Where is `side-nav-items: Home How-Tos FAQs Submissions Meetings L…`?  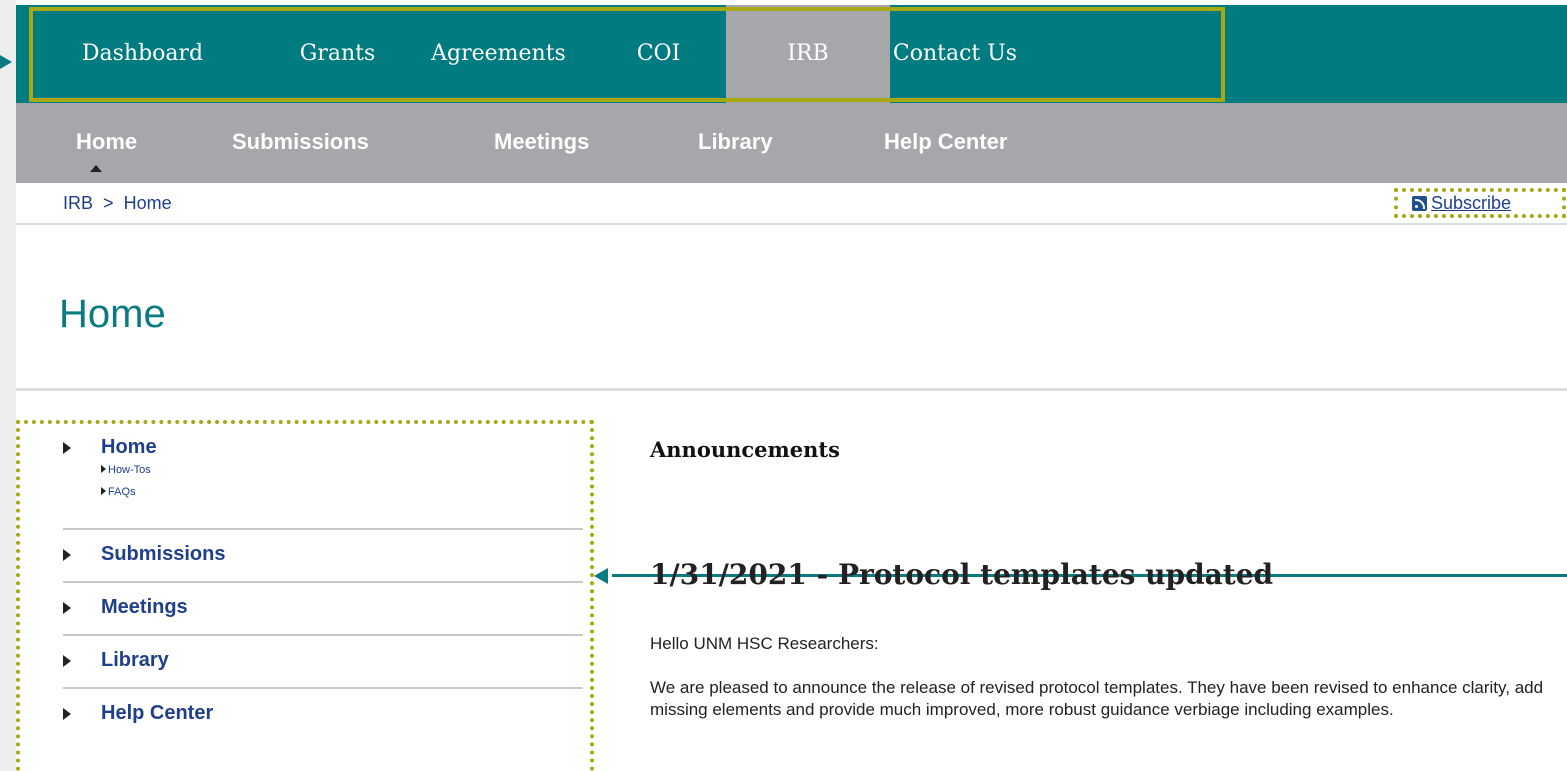 side-nav-items: Home How-Tos FAQs Submissions Meetings L… is located at coordinates (323, 581).